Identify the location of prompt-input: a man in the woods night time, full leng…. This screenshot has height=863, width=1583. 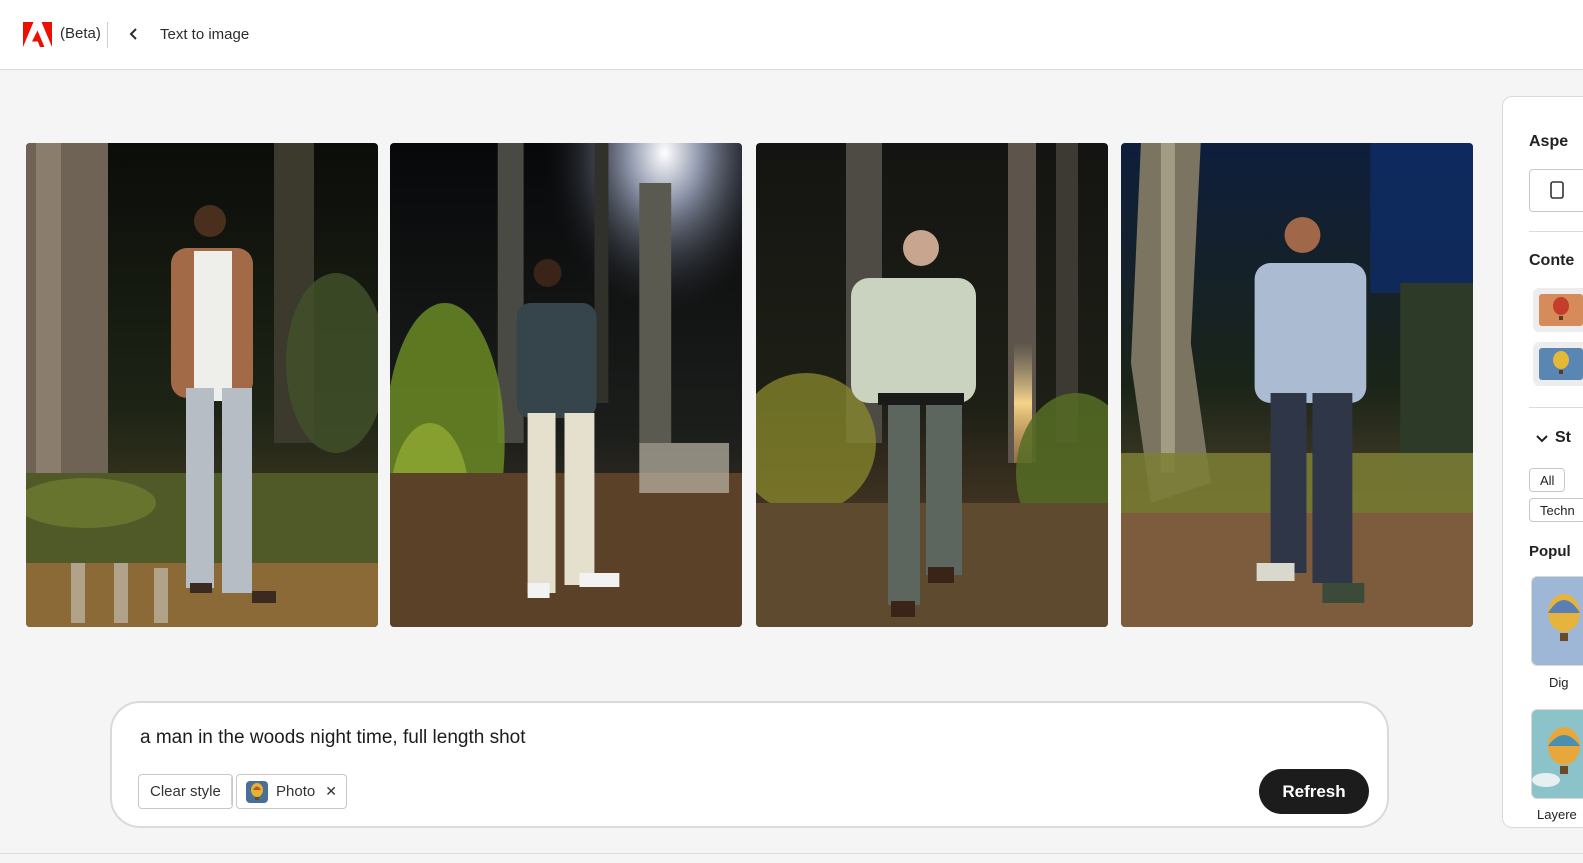
(333, 738).